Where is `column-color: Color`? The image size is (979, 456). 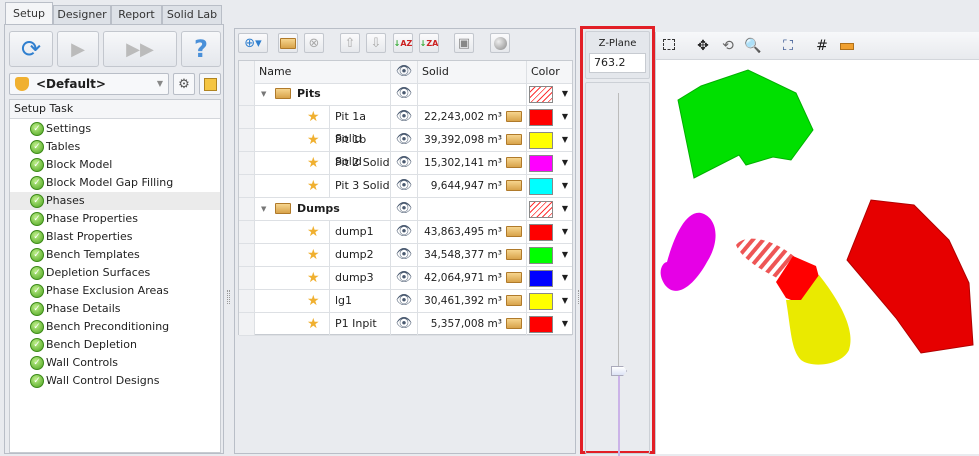 column-color: Color is located at coordinates (549, 72).